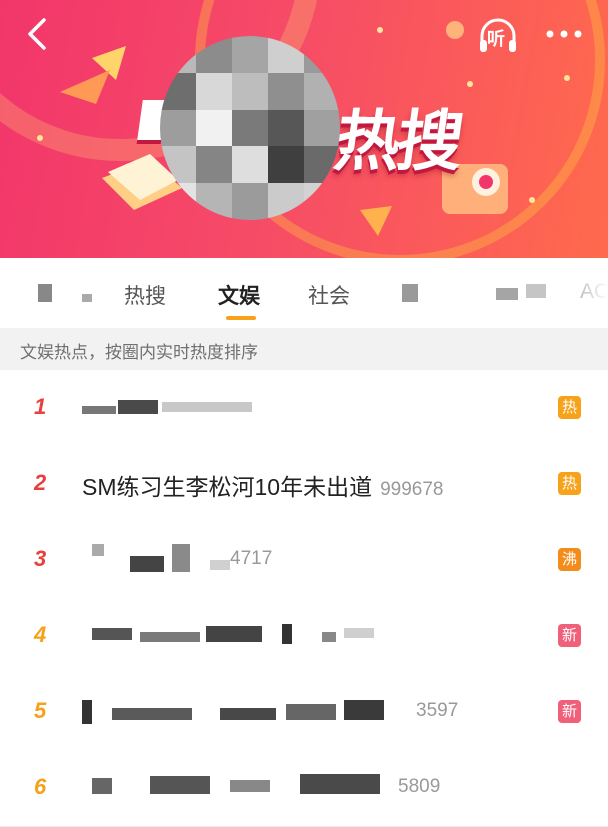  What do you see at coordinates (419, 786) in the screenshot?
I see `heat-count: 5809` at bounding box center [419, 786].